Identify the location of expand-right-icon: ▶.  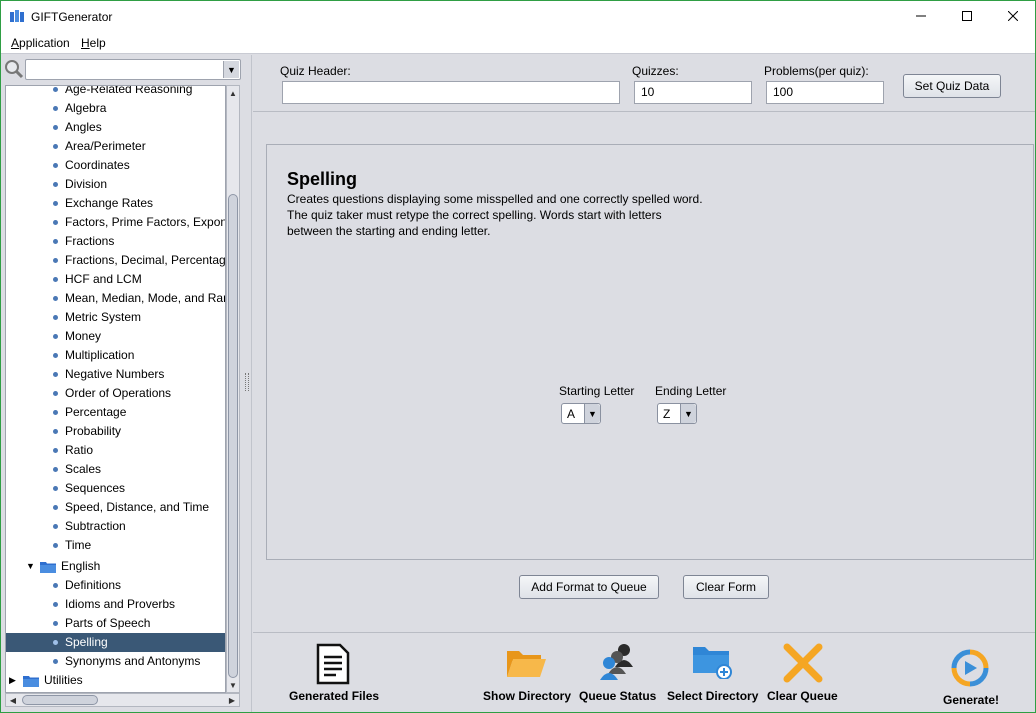
(12, 680).